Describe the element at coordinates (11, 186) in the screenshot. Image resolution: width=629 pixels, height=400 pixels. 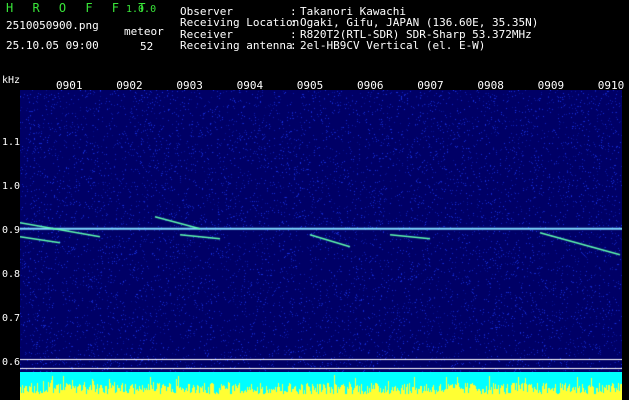
I see `freq-label: 1.0` at that location.